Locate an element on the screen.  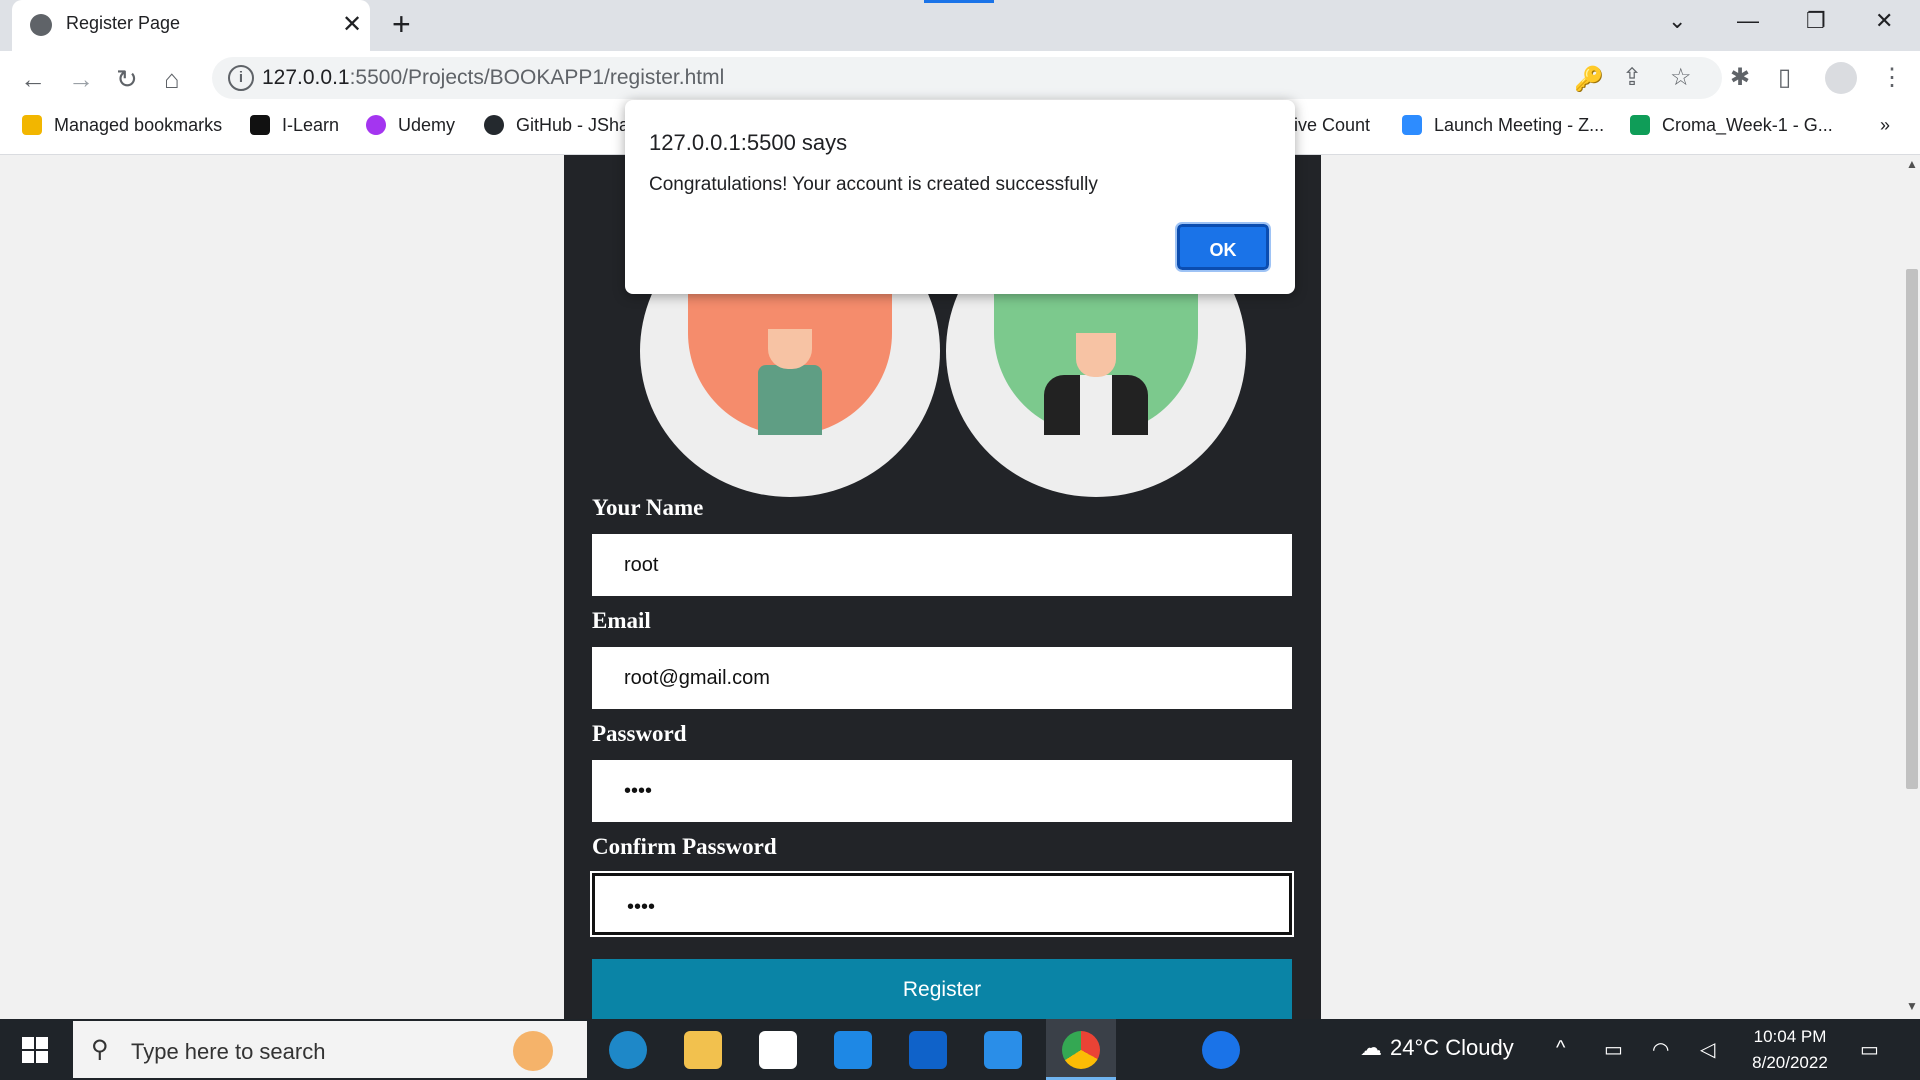
key-icon: 🔑 is located at coordinates (1589, 79).